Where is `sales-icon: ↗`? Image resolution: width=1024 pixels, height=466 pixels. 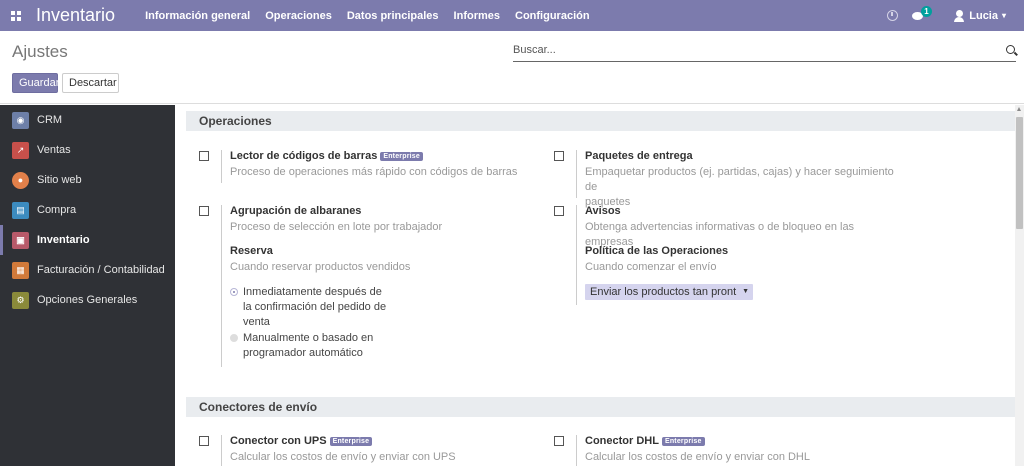 sales-icon: ↗ is located at coordinates (20, 150).